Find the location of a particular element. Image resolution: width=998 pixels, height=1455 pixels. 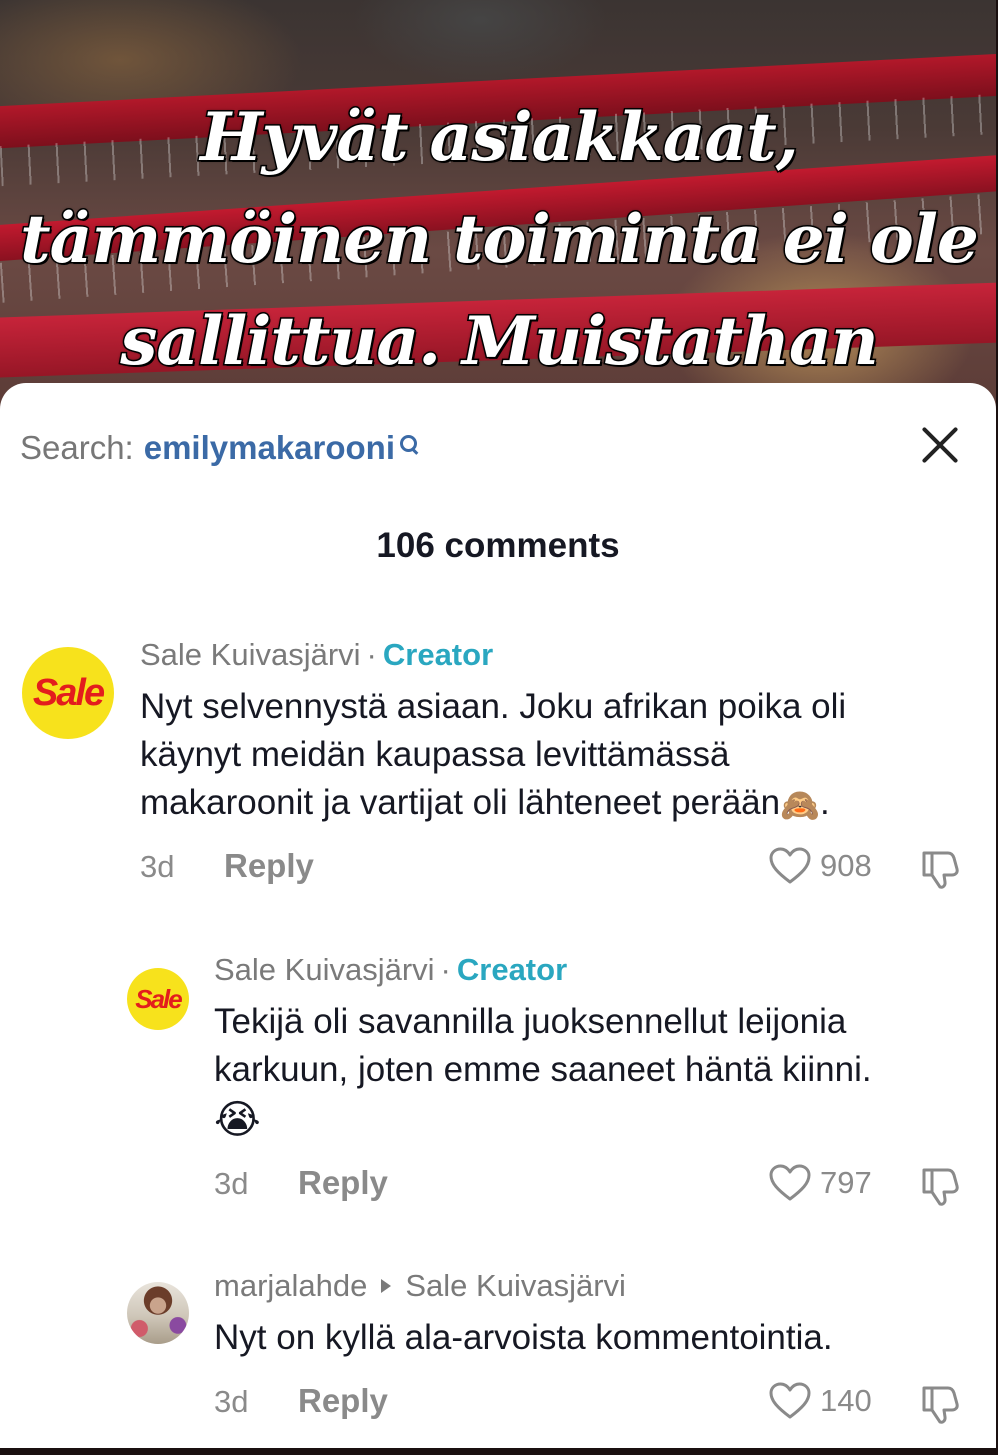

comment-line: käynyt meidän kaupassa levittämässä is located at coordinates (435, 754).